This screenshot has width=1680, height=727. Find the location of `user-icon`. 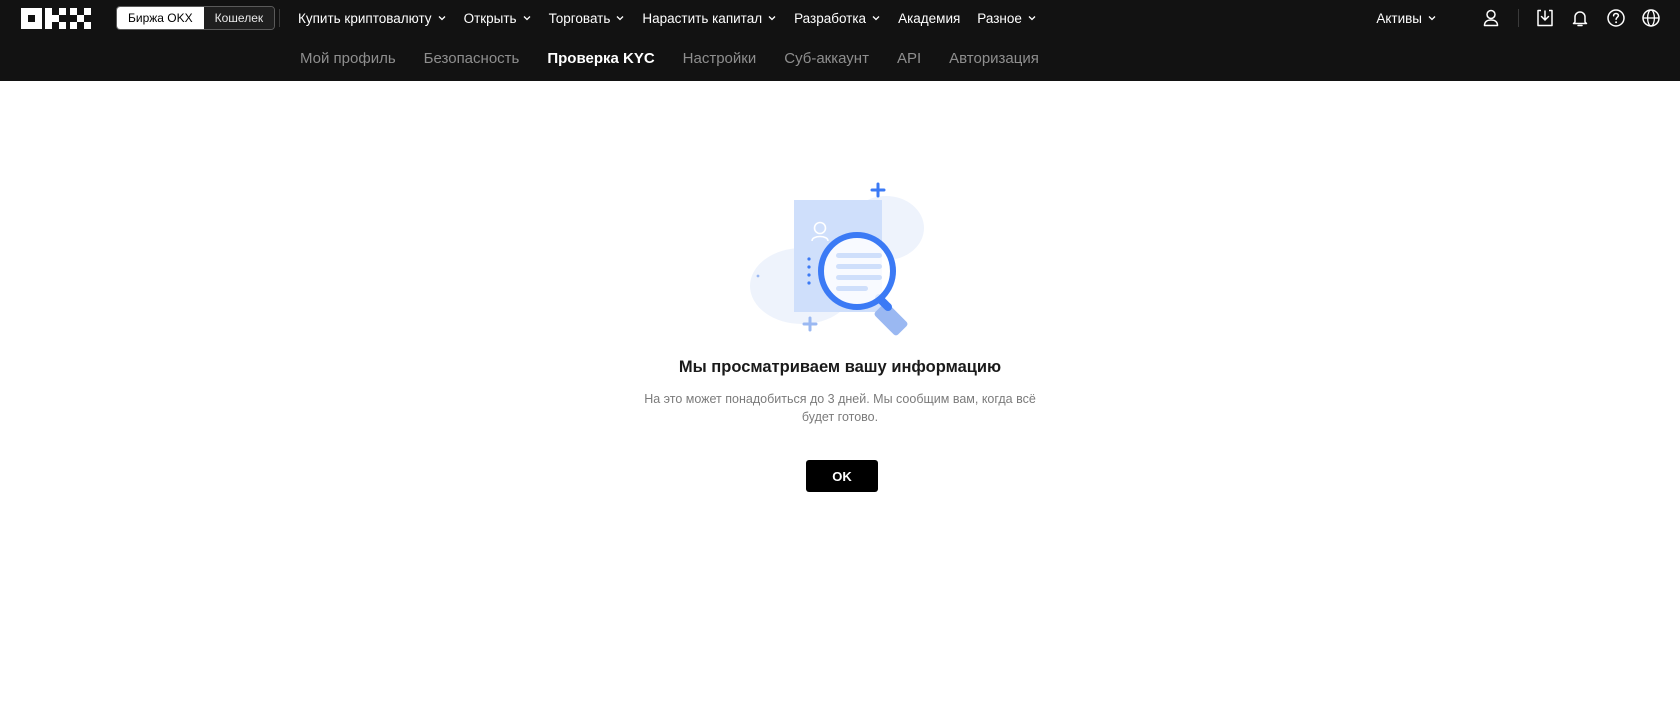

user-icon is located at coordinates (1491, 18).